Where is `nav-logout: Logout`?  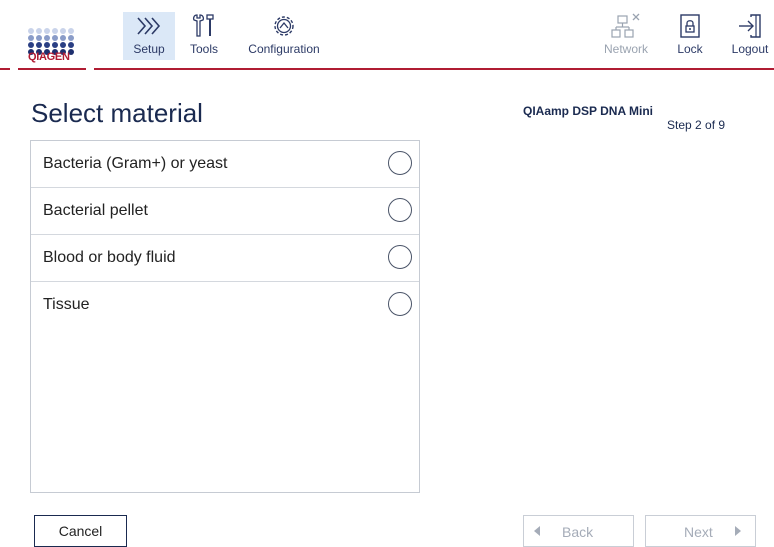 nav-logout: Logout is located at coordinates (750, 36).